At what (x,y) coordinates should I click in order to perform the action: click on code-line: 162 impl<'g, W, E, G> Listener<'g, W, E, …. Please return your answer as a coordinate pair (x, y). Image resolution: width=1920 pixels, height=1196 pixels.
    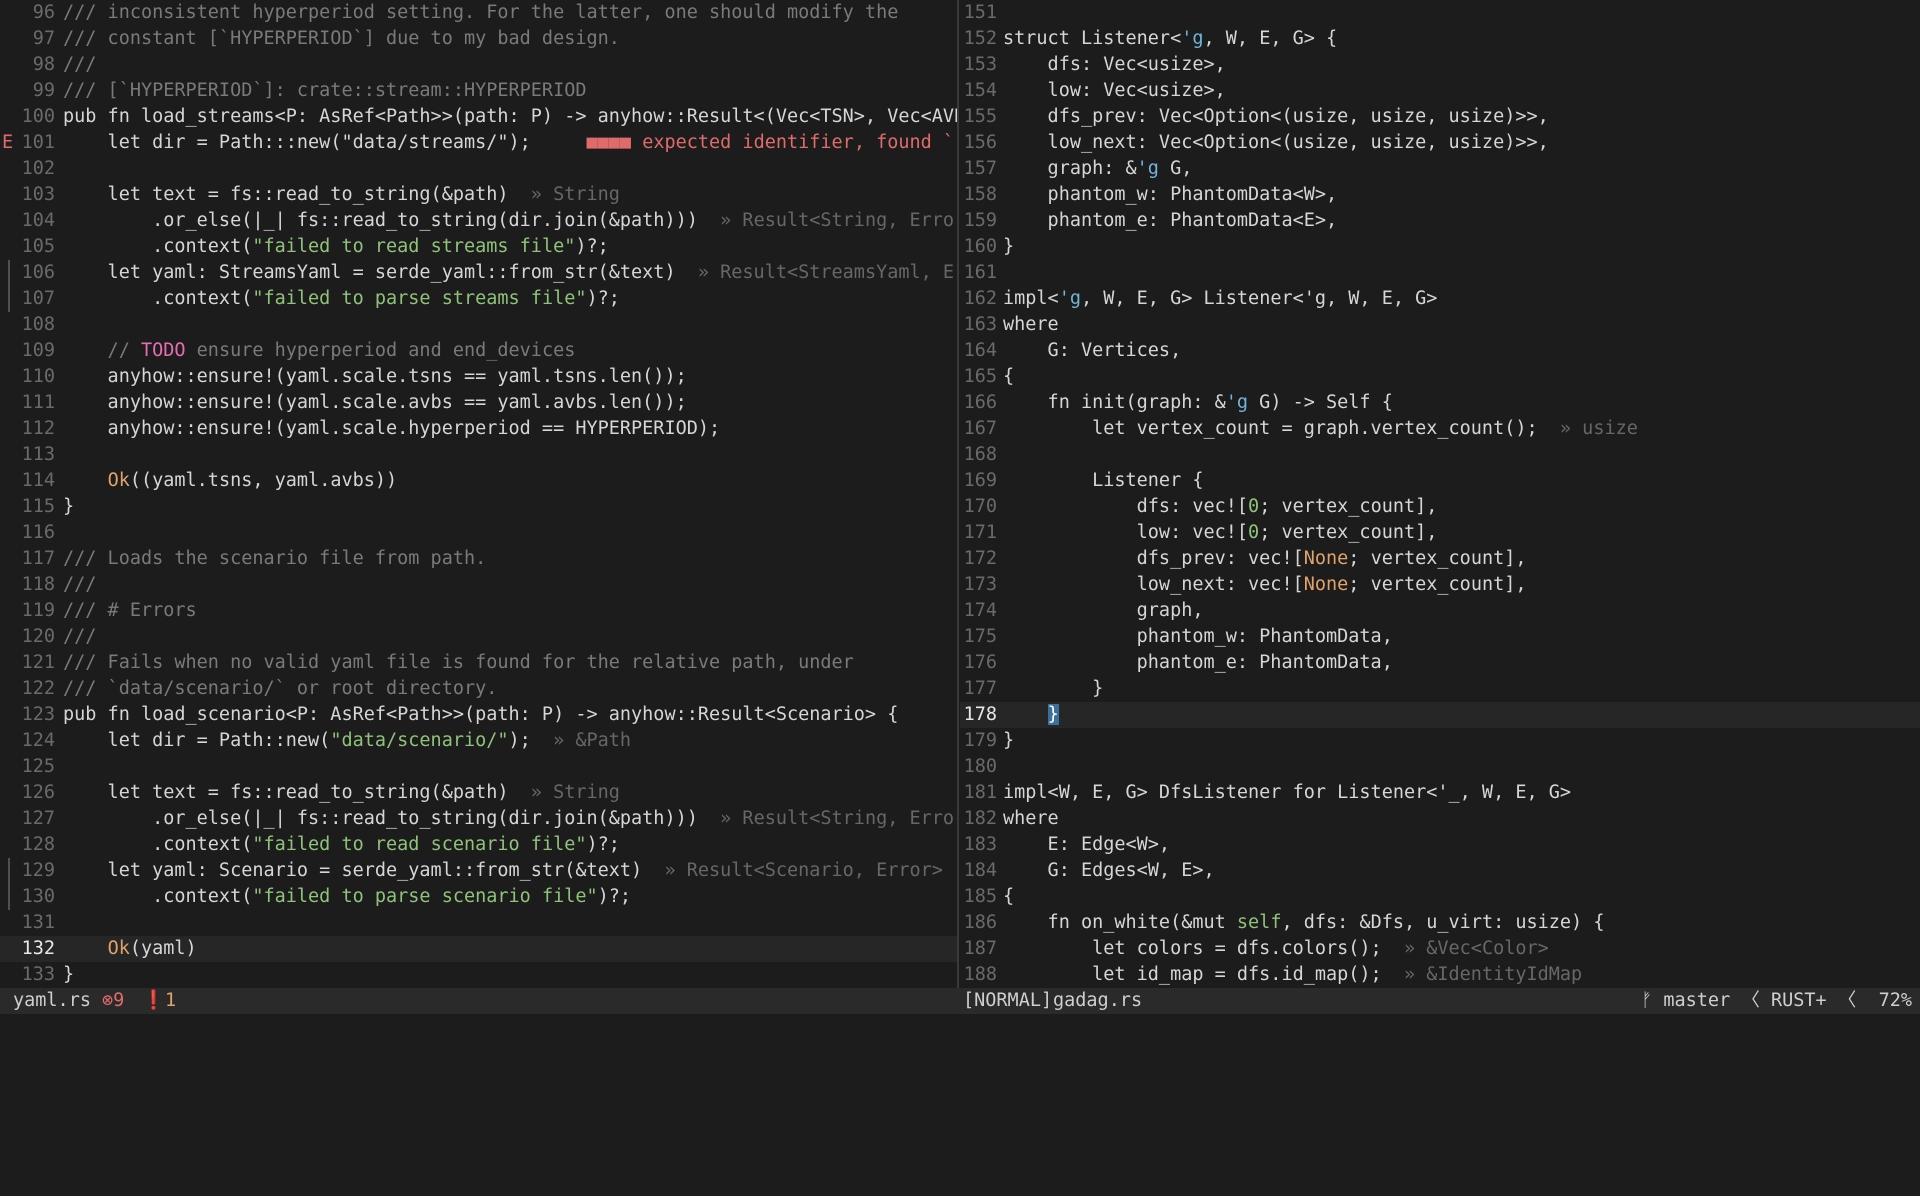
    Looking at the image, I should click on (1440, 299).